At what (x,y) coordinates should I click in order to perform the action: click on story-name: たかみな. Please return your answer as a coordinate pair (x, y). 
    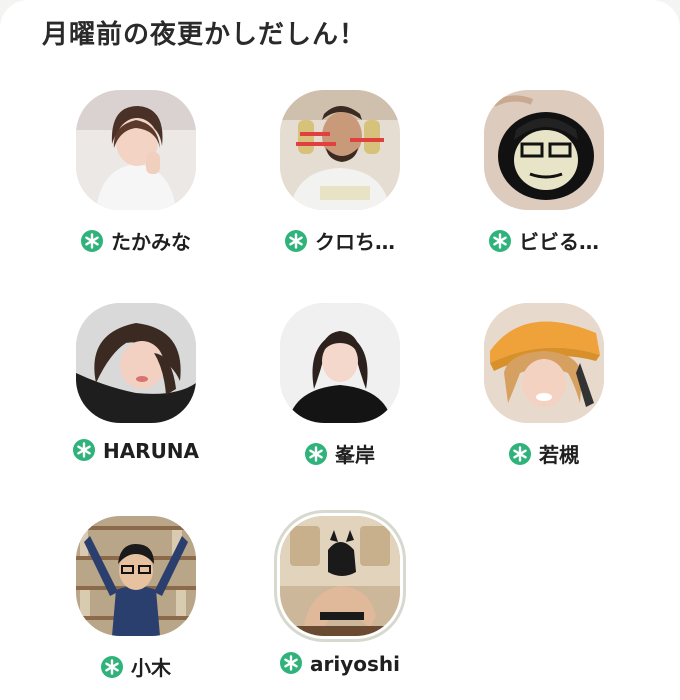
    Looking at the image, I should click on (136, 240).